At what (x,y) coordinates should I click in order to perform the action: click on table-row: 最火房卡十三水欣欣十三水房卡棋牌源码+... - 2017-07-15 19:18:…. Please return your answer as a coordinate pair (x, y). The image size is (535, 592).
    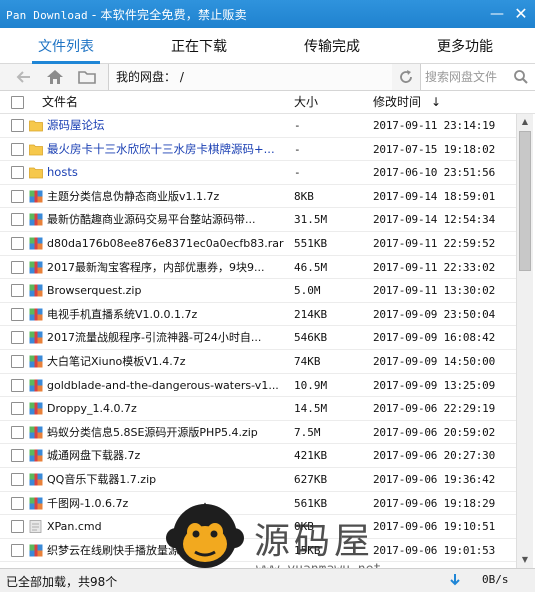
    Looking at the image, I should click on (258, 150).